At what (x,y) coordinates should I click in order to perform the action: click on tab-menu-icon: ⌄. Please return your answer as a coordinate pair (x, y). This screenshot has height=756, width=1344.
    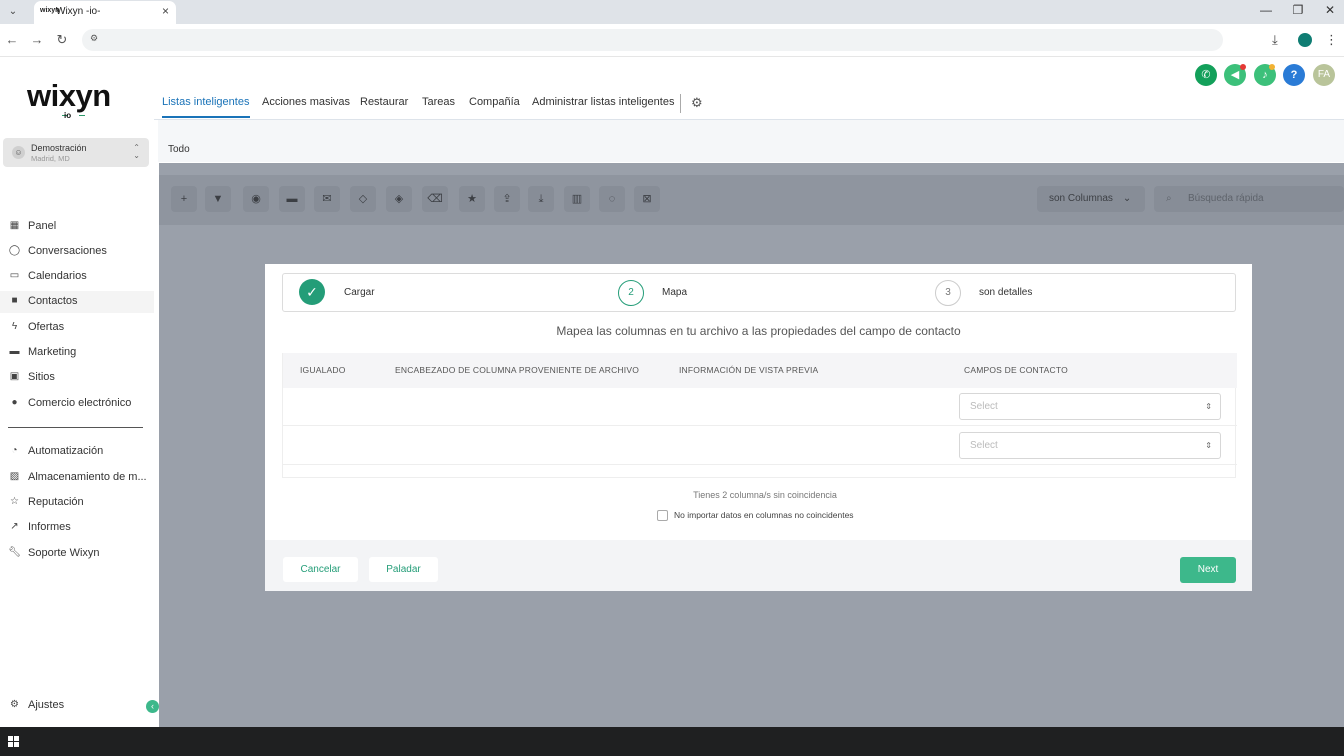
    Looking at the image, I should click on (13, 12).